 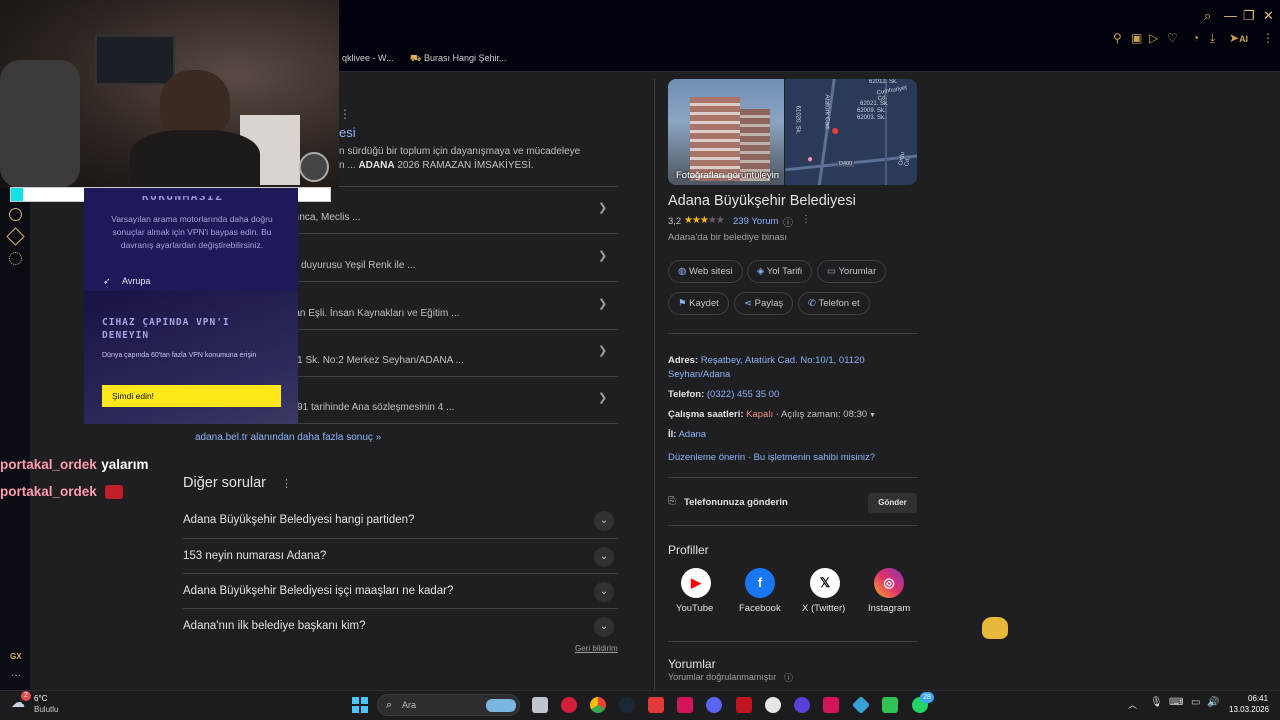 What do you see at coordinates (892, 94) in the screenshot?
I see `map-label: Cumhuriyet Cd.` at bounding box center [892, 94].